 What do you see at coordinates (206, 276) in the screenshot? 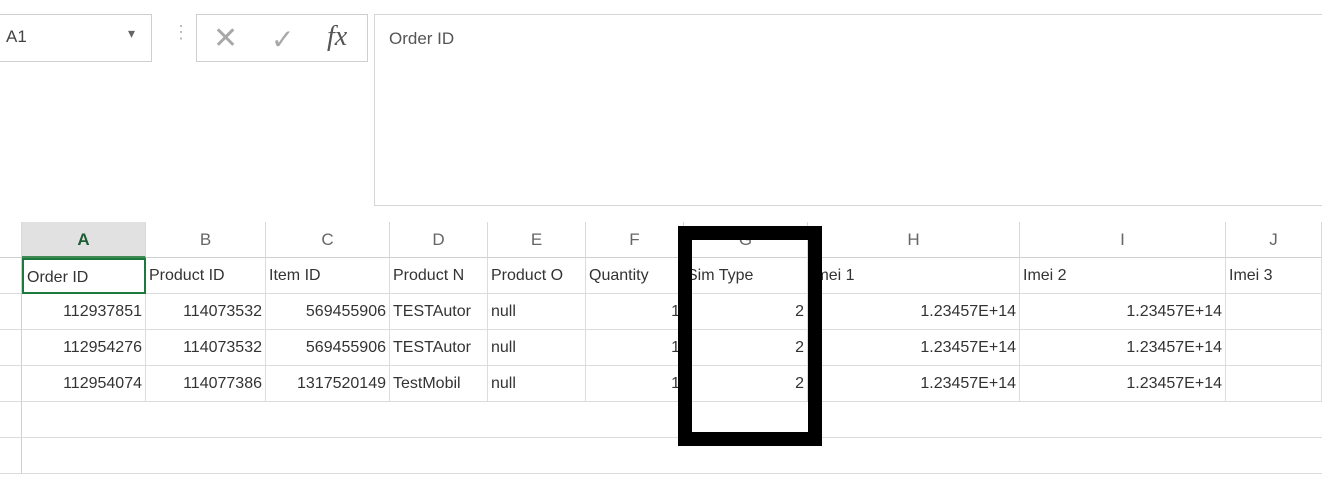
I see `cell-b1: Product ID` at bounding box center [206, 276].